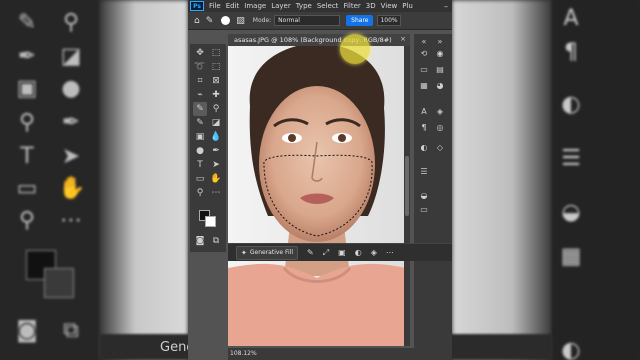 The width and height of the screenshot is (640, 360). What do you see at coordinates (200, 67) in the screenshot?
I see `lasso-tool-icon: ➰` at bounding box center [200, 67].